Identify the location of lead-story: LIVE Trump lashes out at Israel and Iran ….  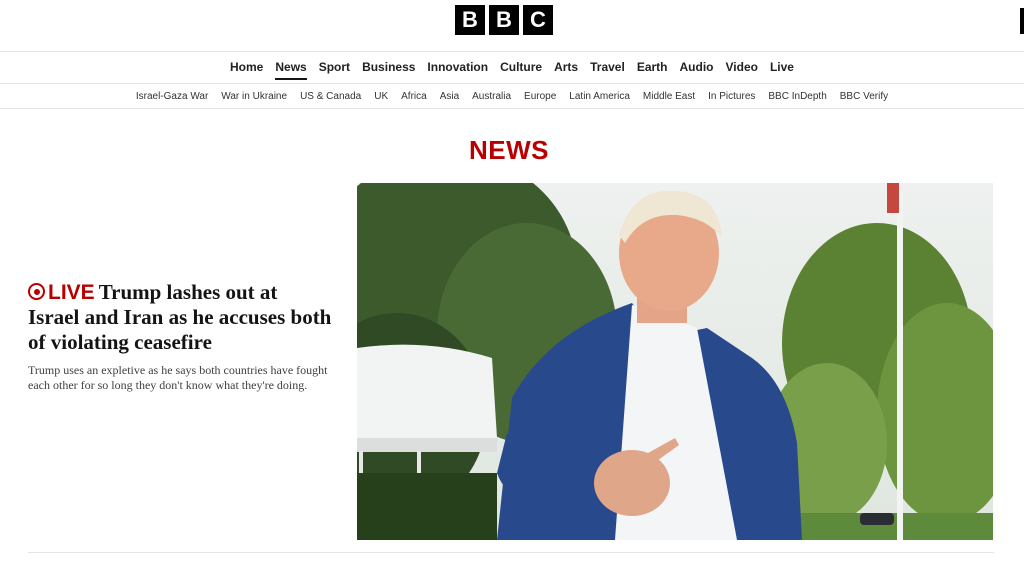
(180, 342).